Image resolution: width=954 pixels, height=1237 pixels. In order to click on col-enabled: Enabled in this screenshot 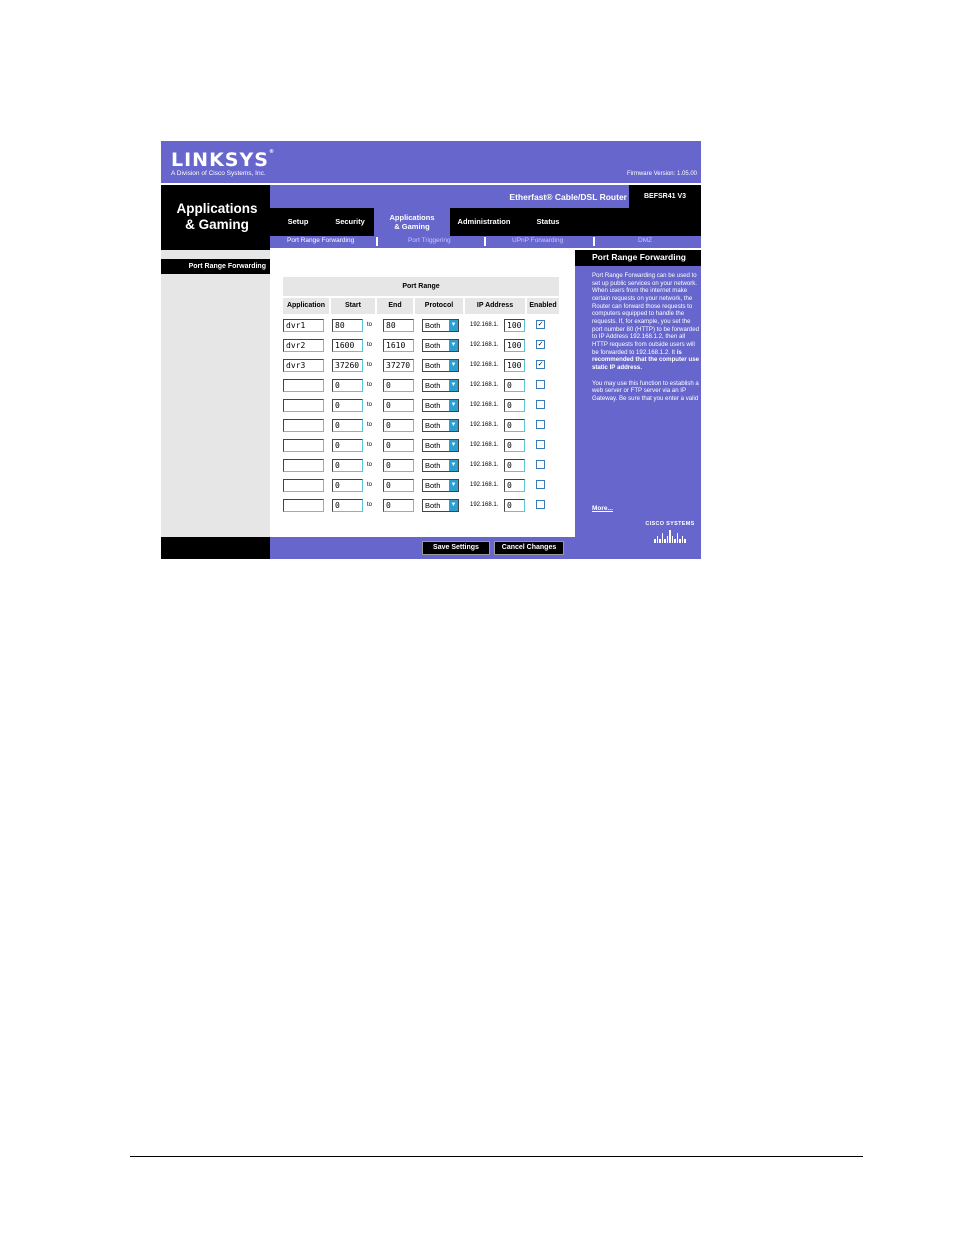, I will do `click(543, 306)`.